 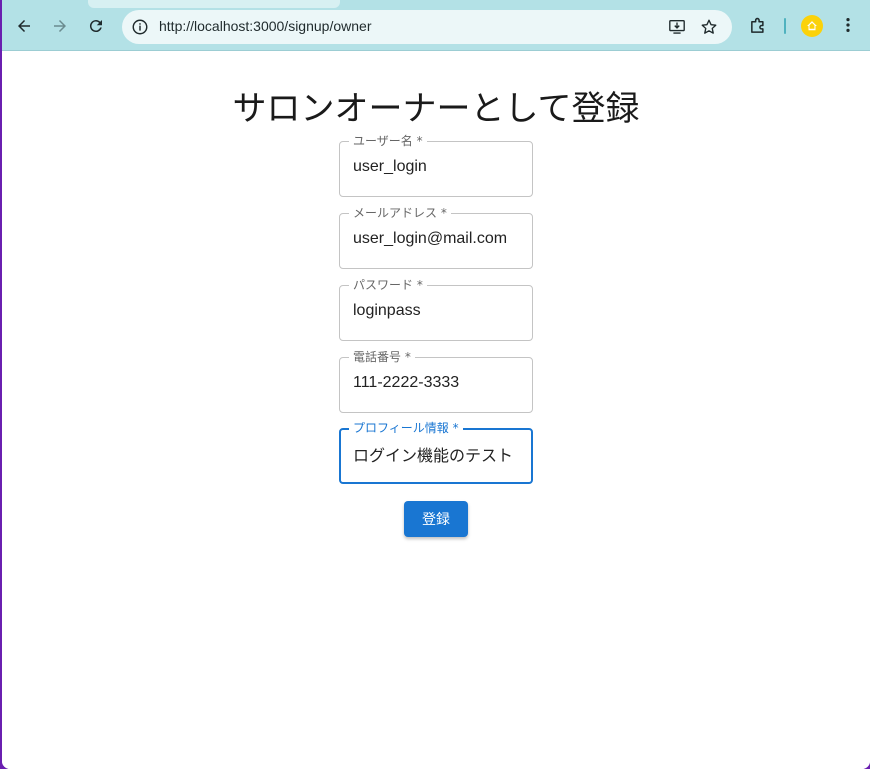 I want to click on profile-field: プロフィール情報 *, so click(x=436, y=452).